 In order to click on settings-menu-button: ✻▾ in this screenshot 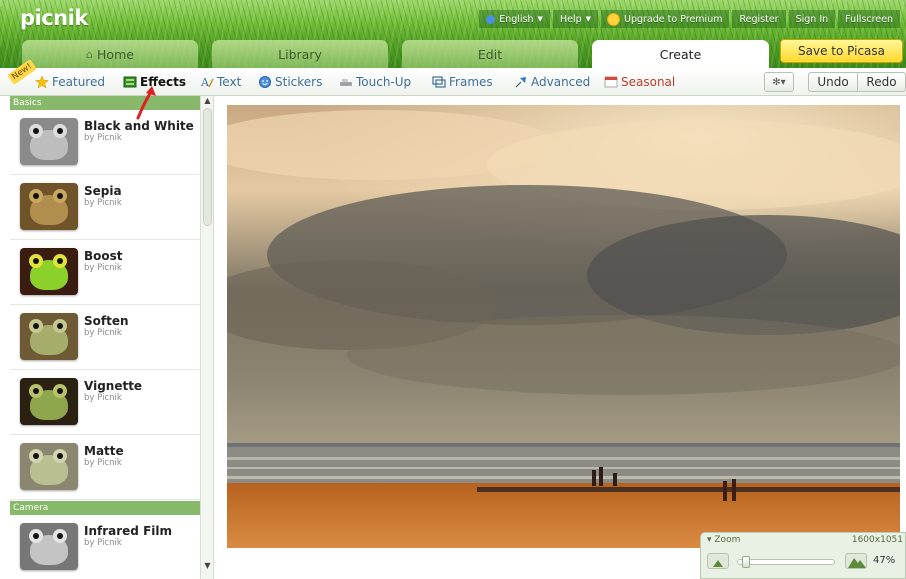, I will do `click(779, 82)`.